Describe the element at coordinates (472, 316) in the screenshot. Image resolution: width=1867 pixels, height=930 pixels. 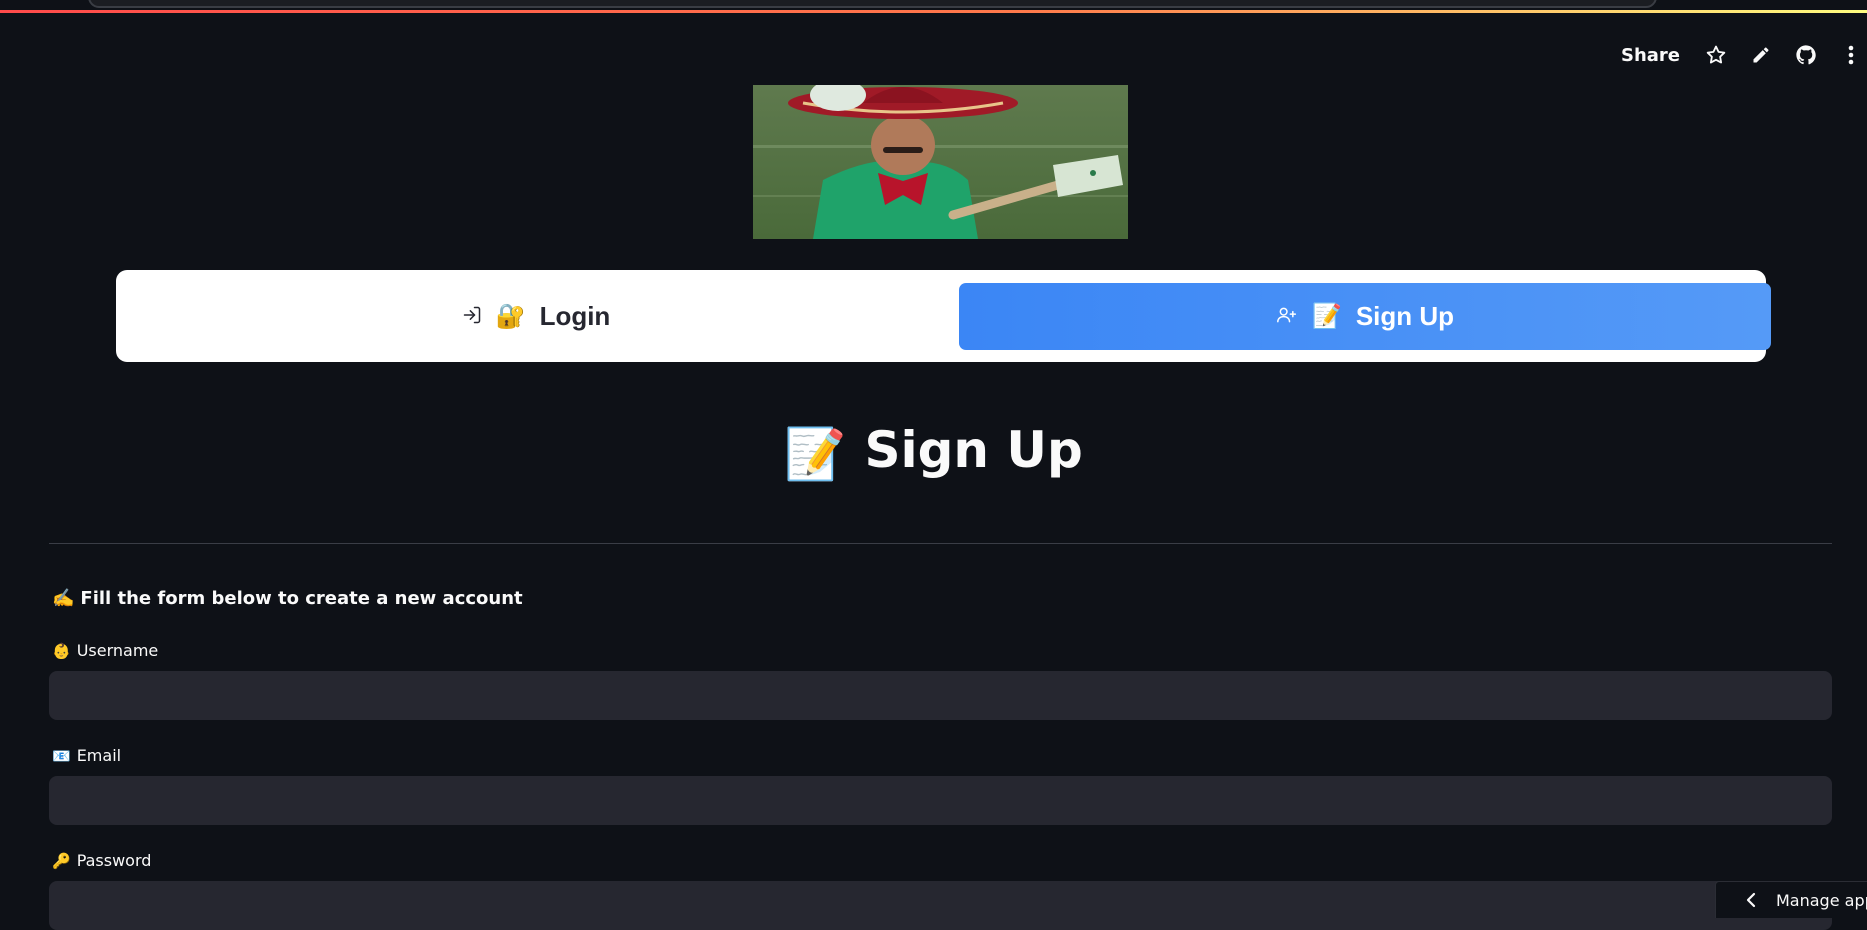
I see `login-icon` at that location.